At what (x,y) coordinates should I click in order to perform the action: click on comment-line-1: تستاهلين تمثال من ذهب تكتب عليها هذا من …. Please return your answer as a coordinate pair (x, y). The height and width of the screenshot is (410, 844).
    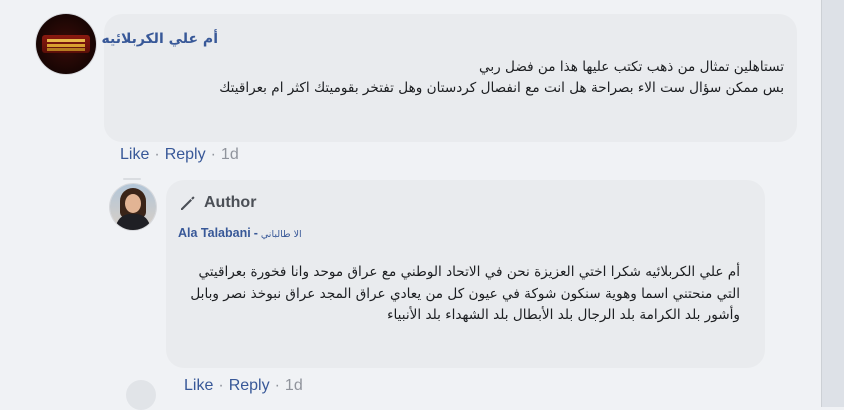
    Looking at the image, I should click on (631, 67).